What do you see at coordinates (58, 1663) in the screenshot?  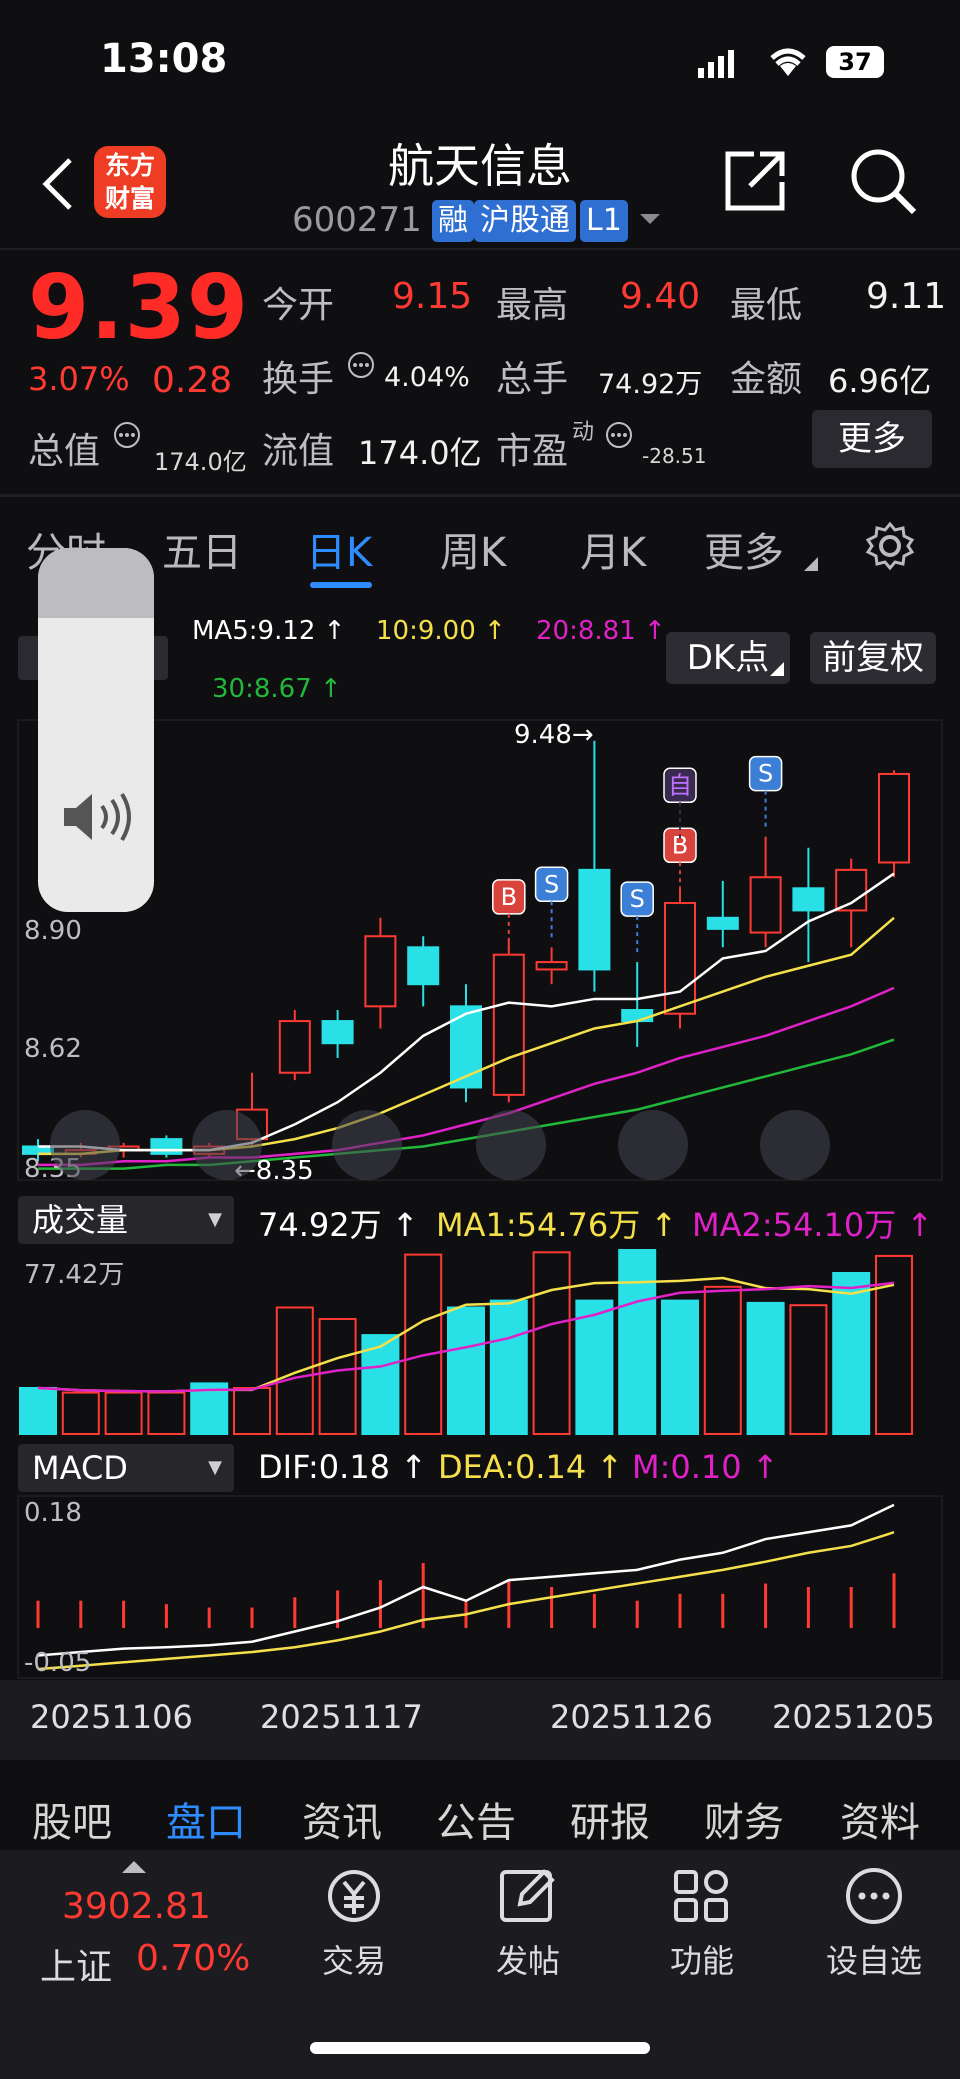 I see `macd-y-bottom: -0.05` at bounding box center [58, 1663].